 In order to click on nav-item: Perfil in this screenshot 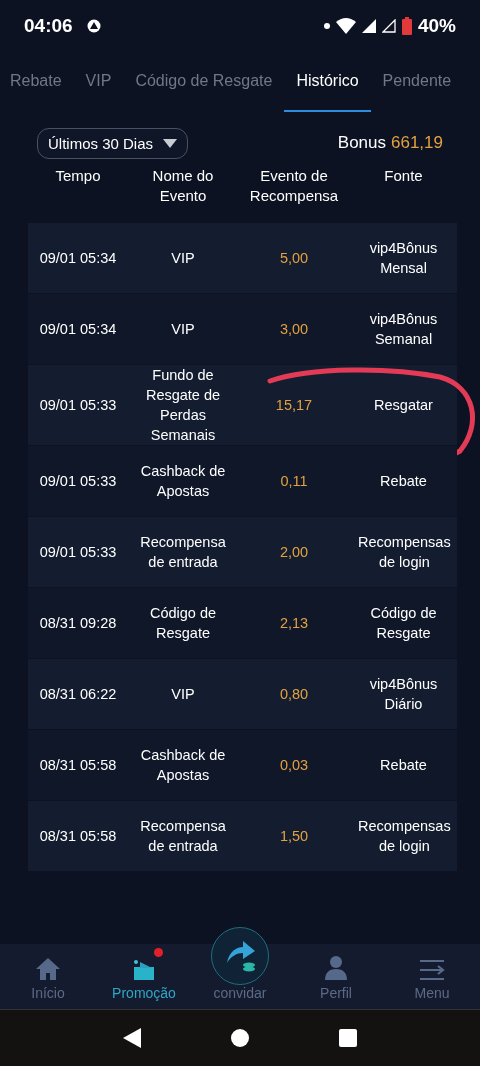, I will do `click(336, 976)`.